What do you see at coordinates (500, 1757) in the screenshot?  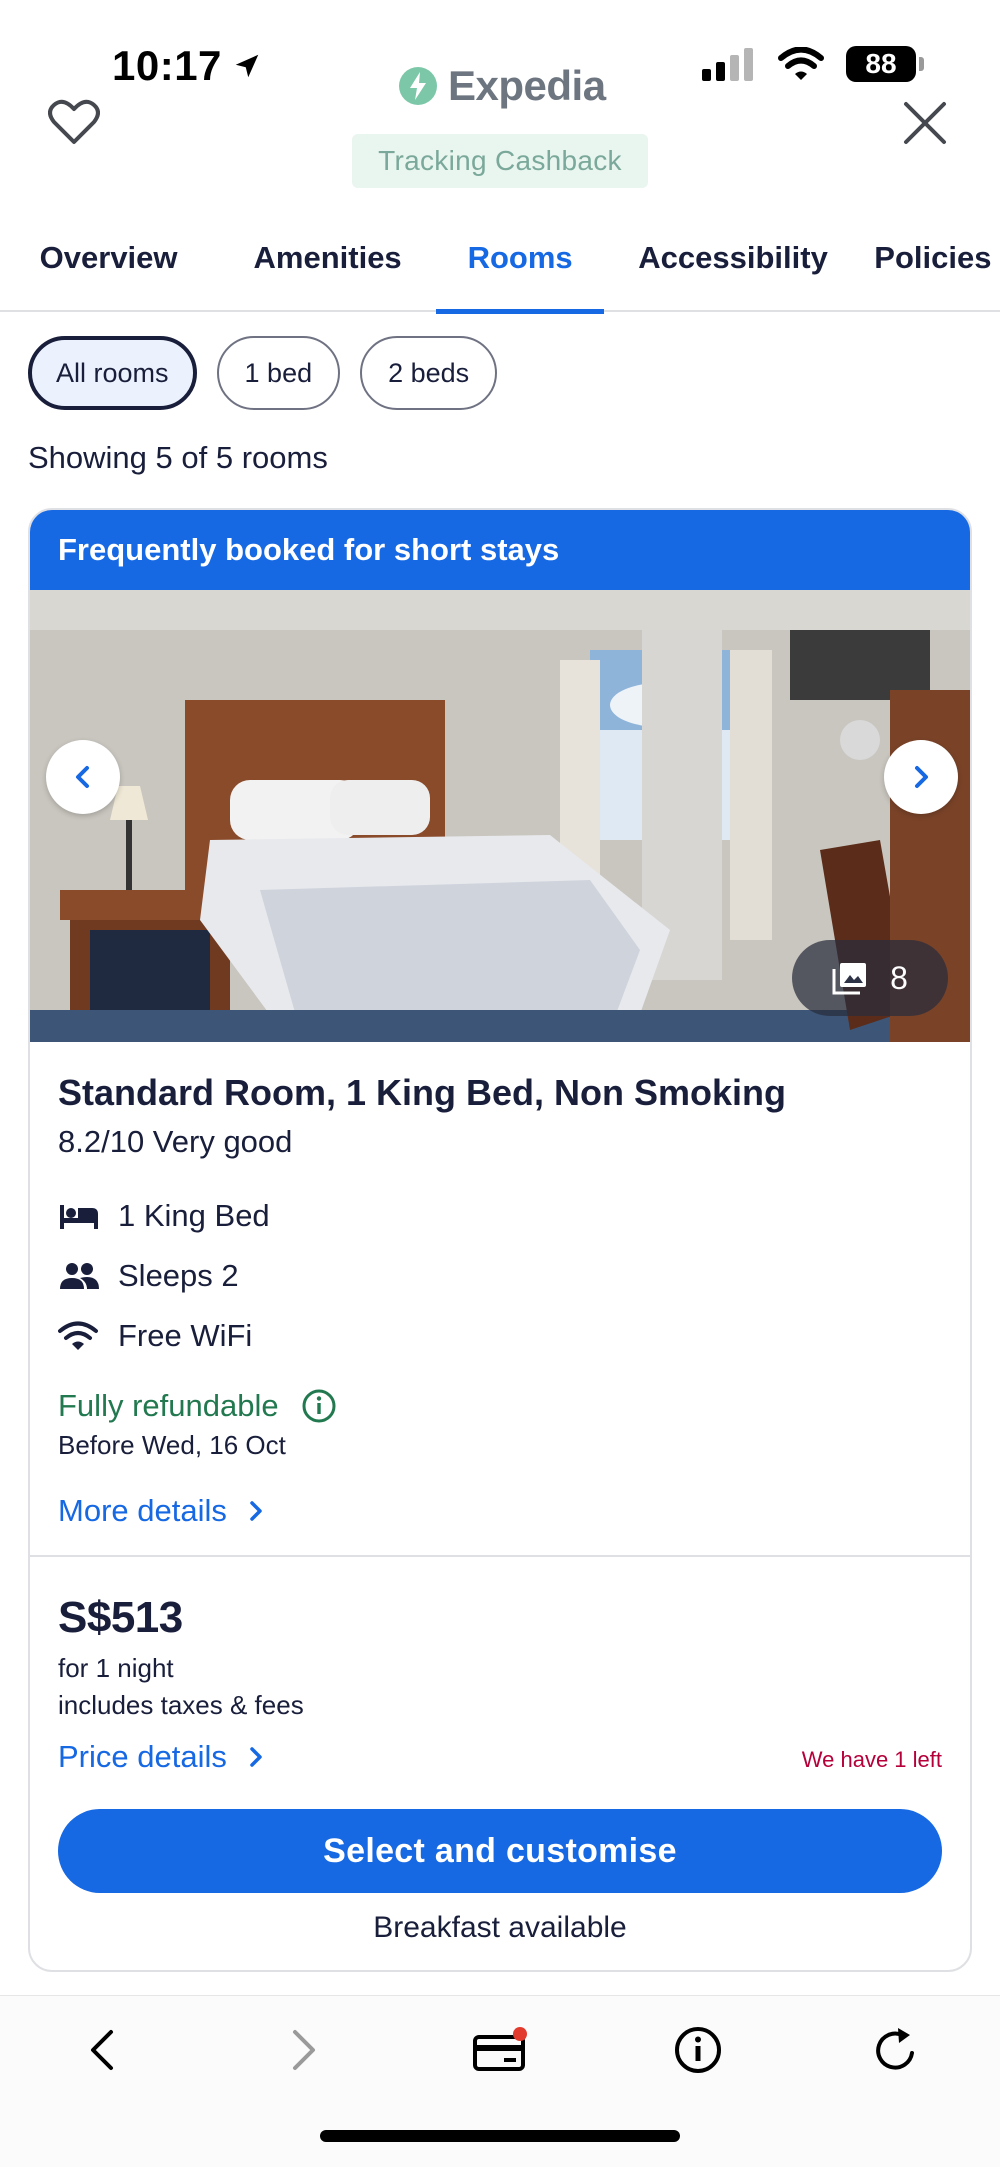 I see `price-row: Price details We have 1 left` at bounding box center [500, 1757].